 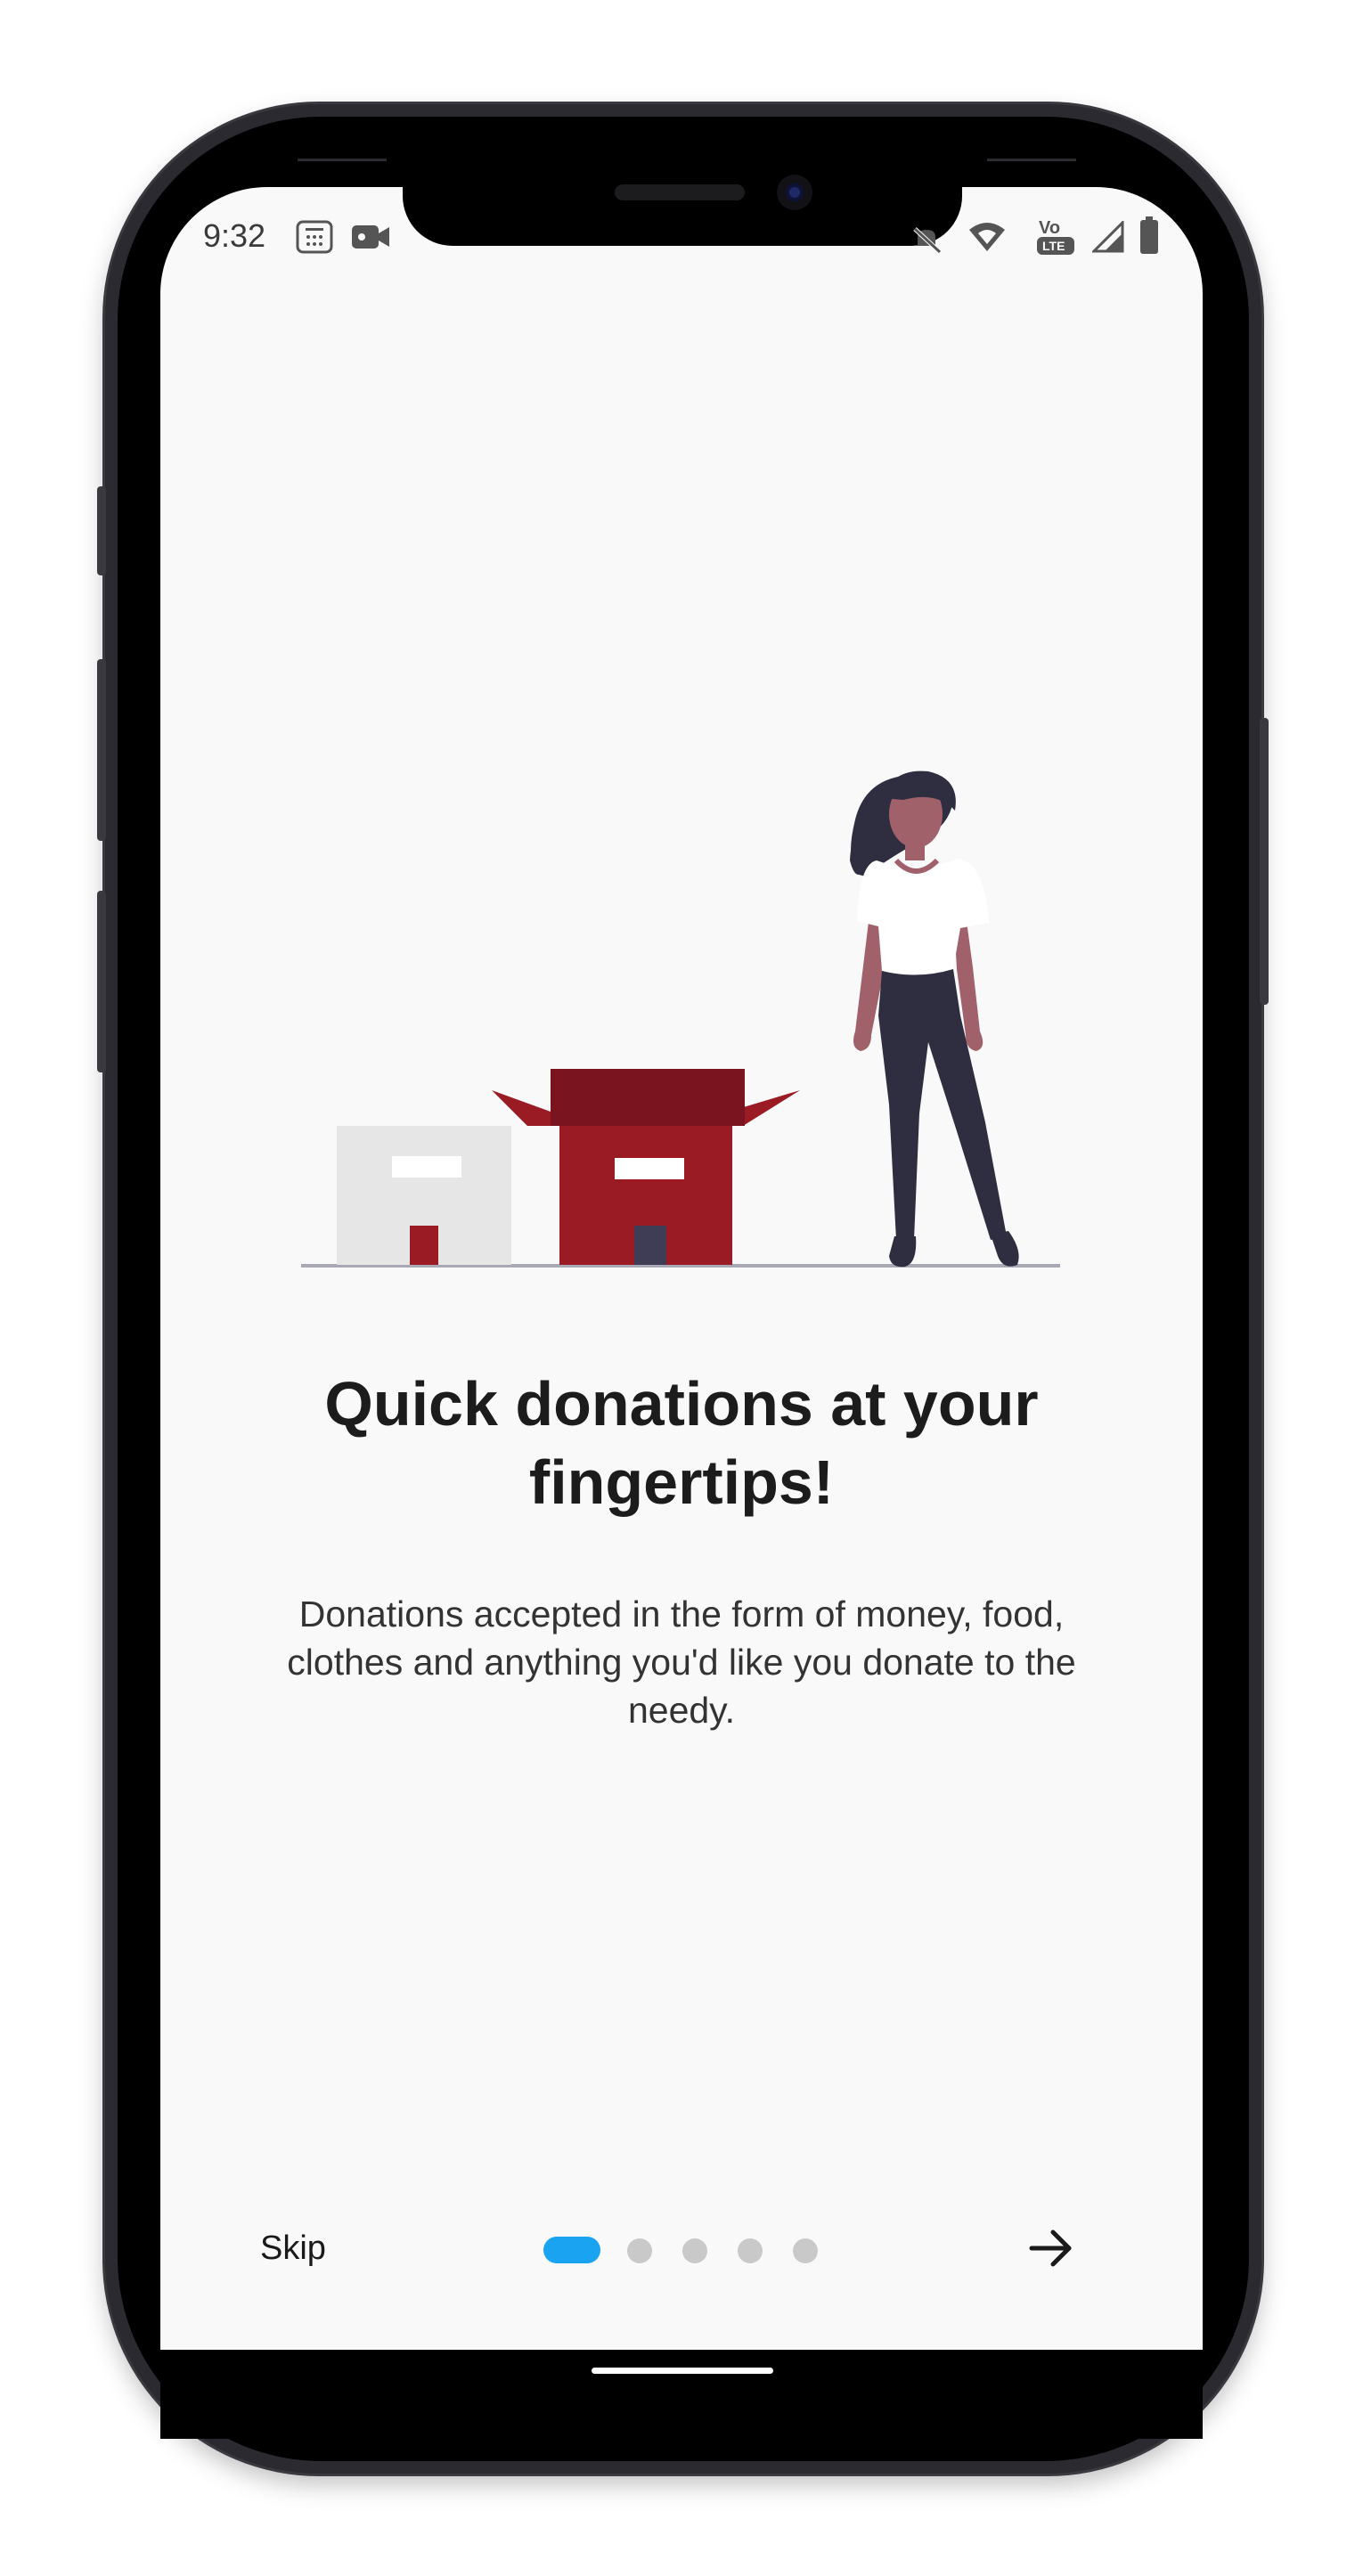 What do you see at coordinates (682, 2371) in the screenshot?
I see `home-indicator` at bounding box center [682, 2371].